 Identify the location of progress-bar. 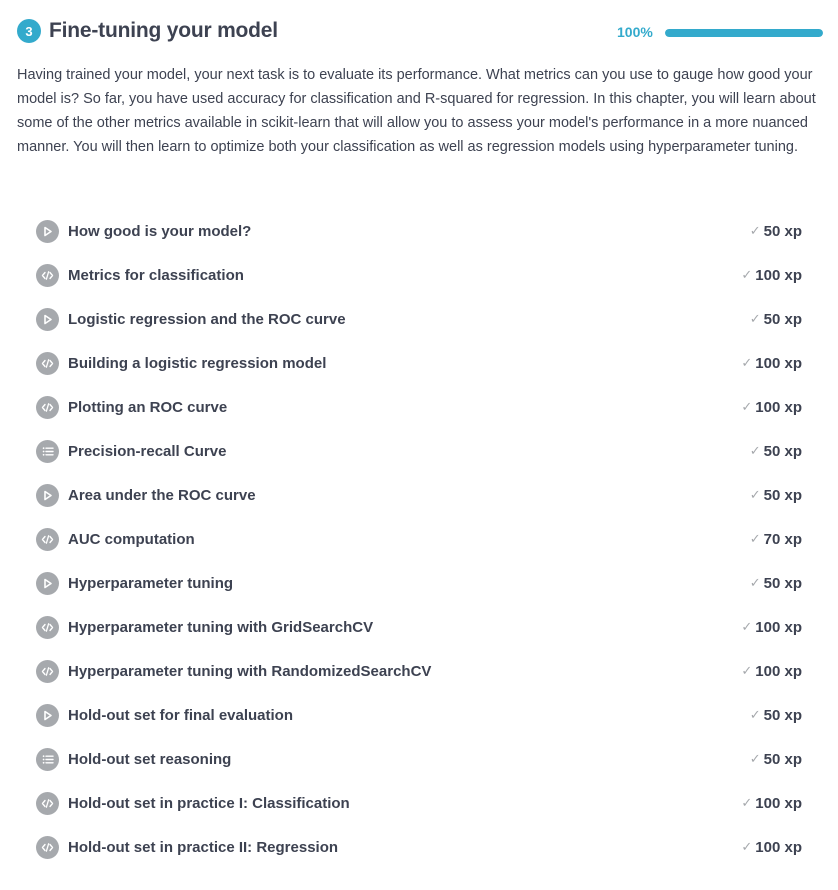
(744, 33).